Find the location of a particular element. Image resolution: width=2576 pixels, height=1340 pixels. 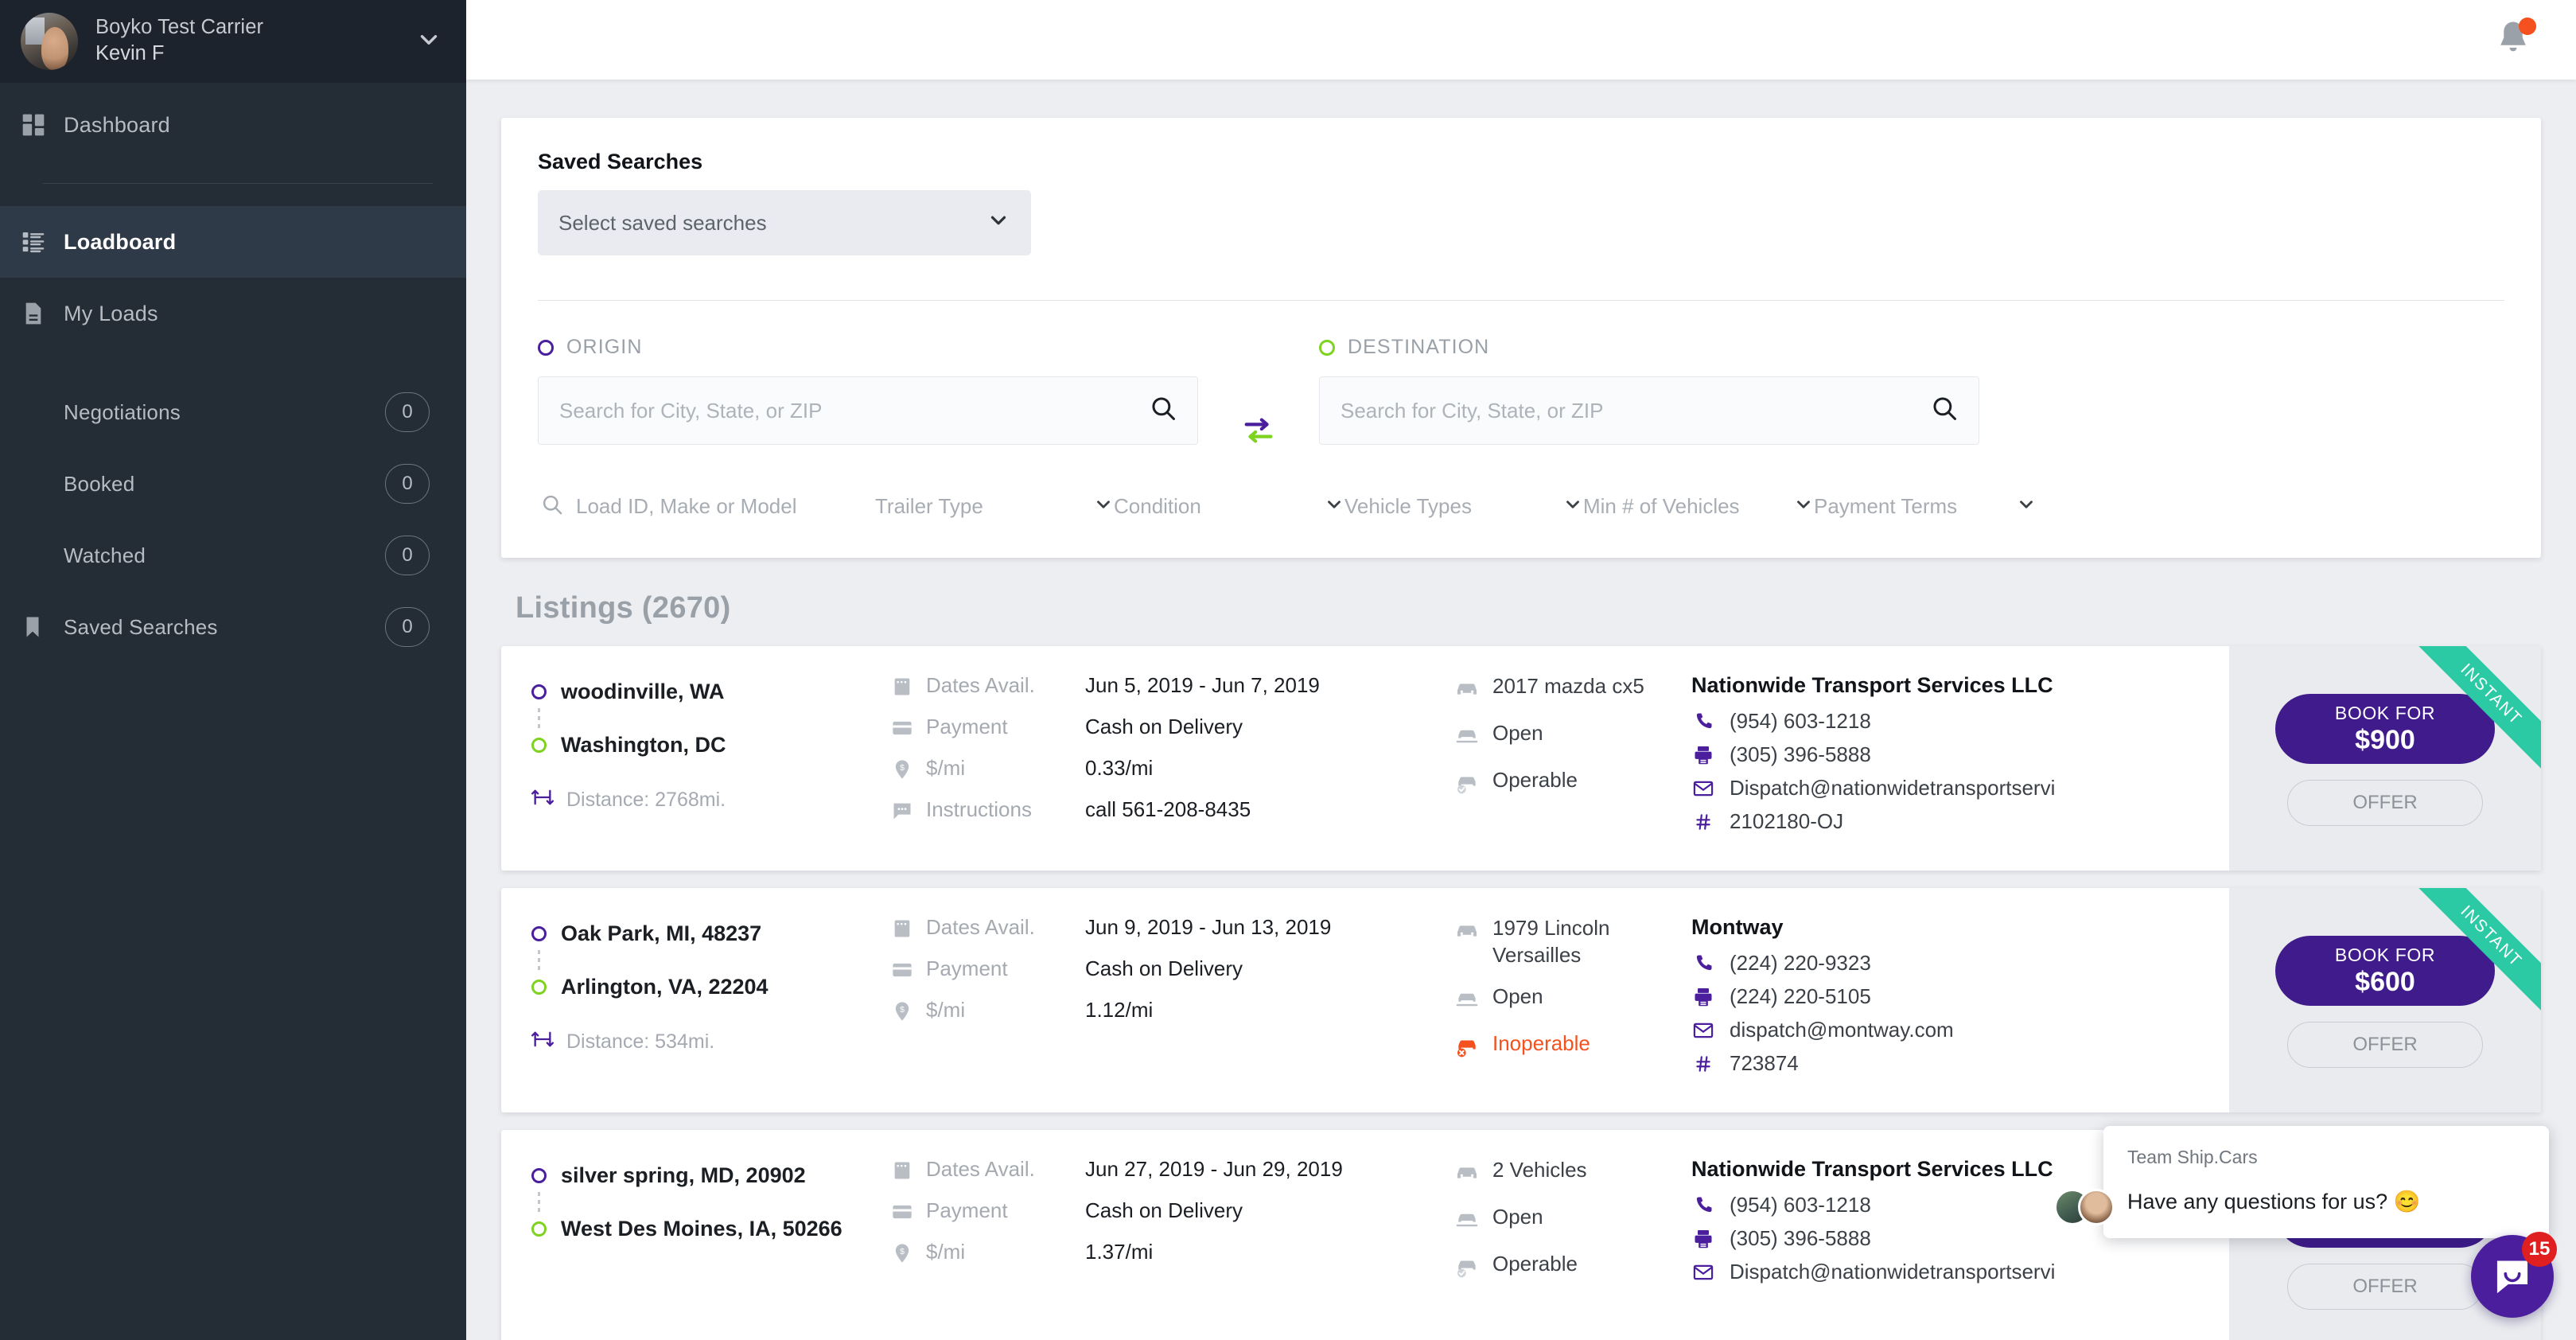

spec-label: Instructions is located at coordinates (979, 809).